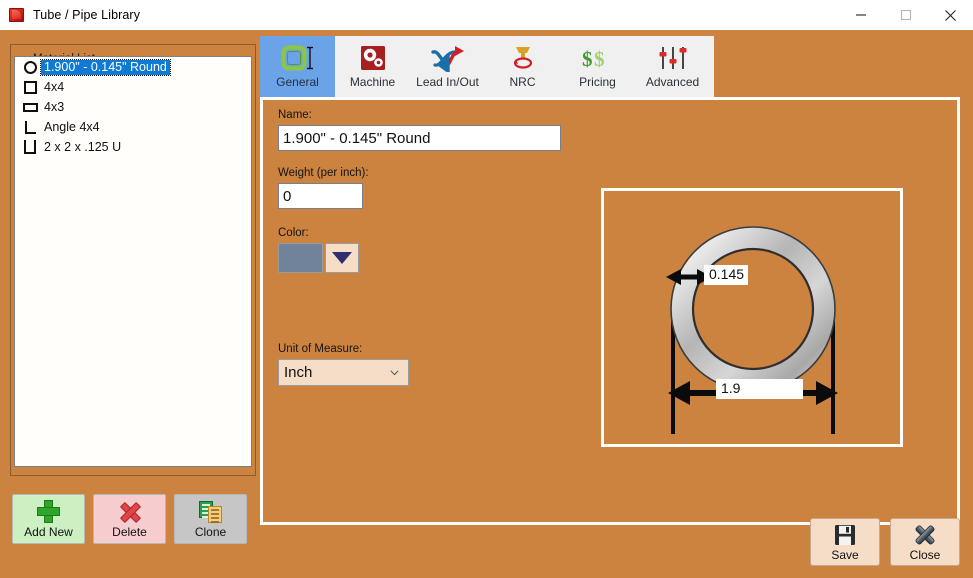 The image size is (973, 578). Describe the element at coordinates (48, 532) in the screenshot. I see `add-new-label: Add New` at that location.